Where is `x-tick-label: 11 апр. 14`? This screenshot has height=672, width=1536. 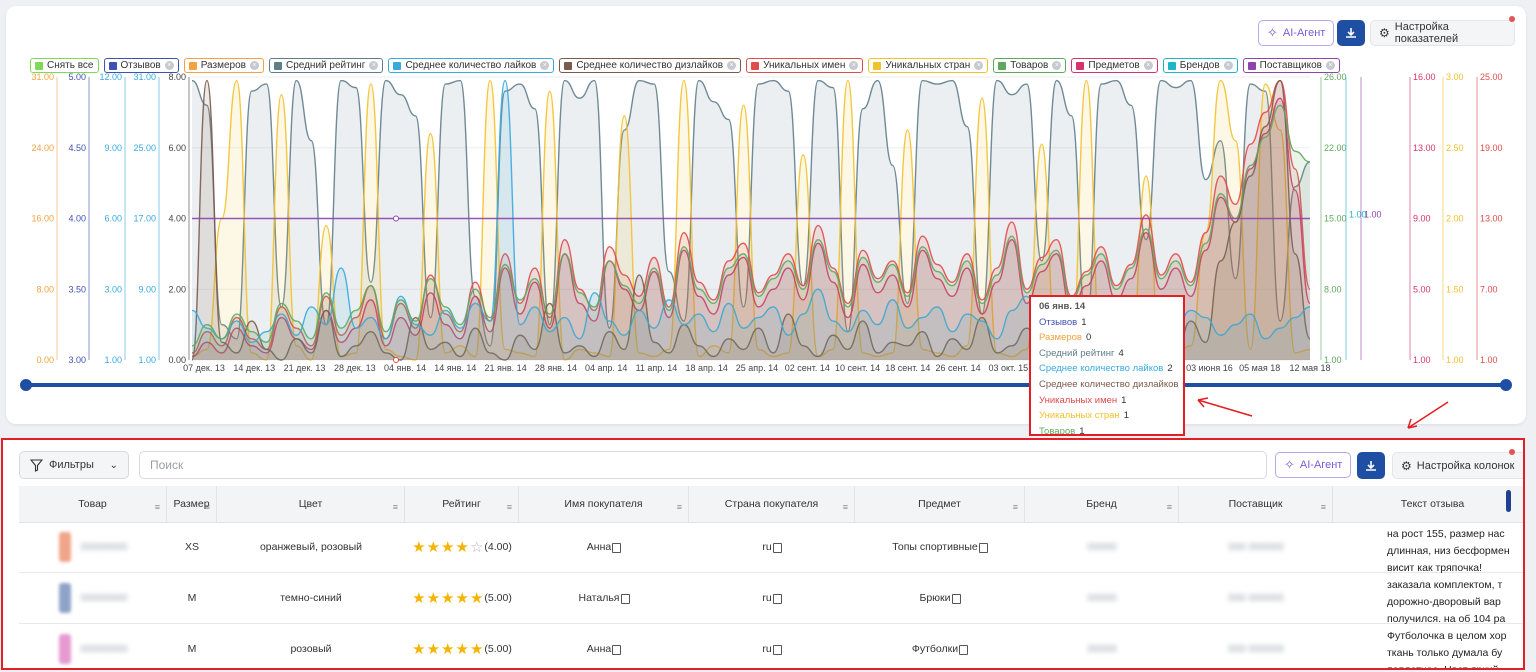 x-tick-label: 11 апр. 14 is located at coordinates (657, 368).